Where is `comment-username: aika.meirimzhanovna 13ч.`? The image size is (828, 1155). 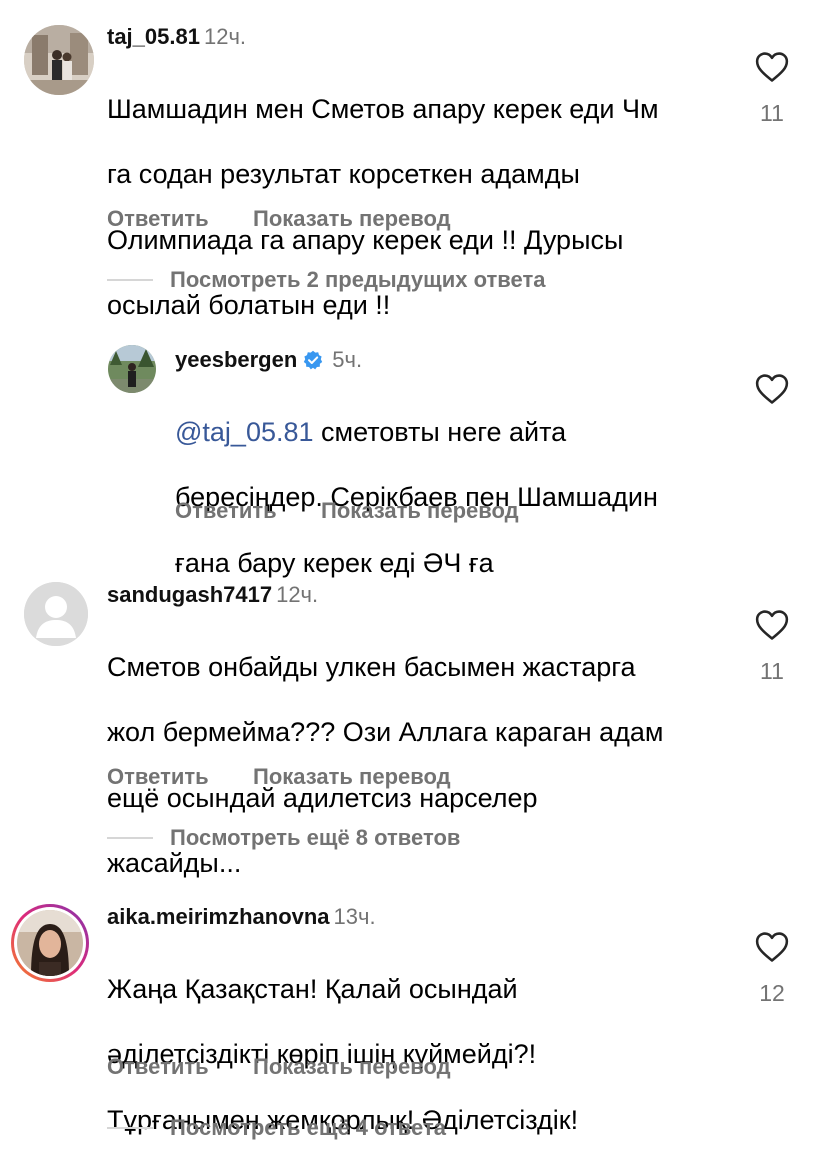
comment-username: aika.meirimzhanovna 13ч. is located at coordinates (241, 917).